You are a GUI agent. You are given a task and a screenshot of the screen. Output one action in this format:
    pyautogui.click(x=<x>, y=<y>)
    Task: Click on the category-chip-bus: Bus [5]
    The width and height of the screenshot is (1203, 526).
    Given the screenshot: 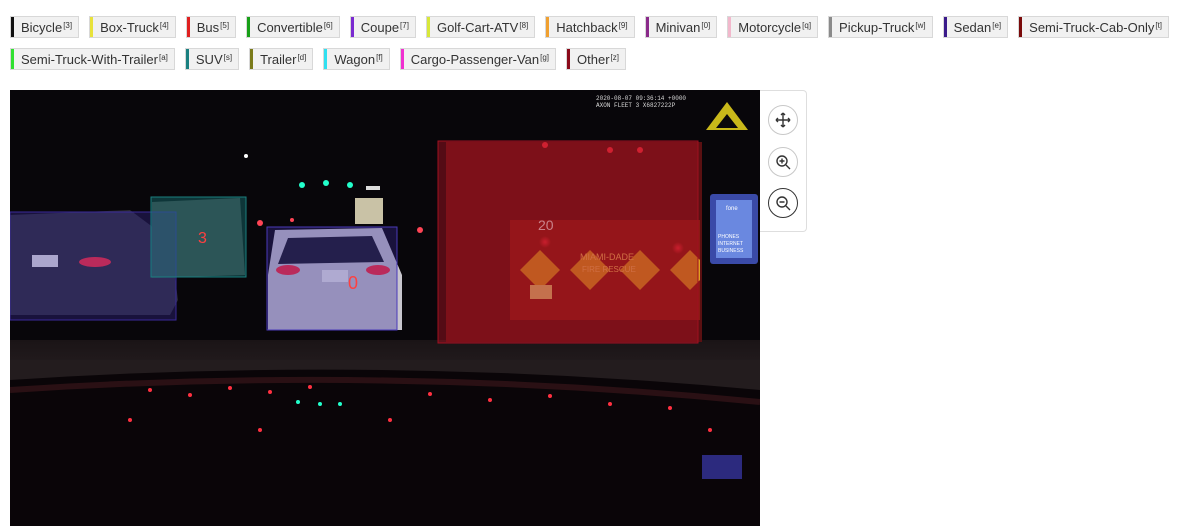 What is the action you would take?
    pyautogui.click(x=211, y=27)
    